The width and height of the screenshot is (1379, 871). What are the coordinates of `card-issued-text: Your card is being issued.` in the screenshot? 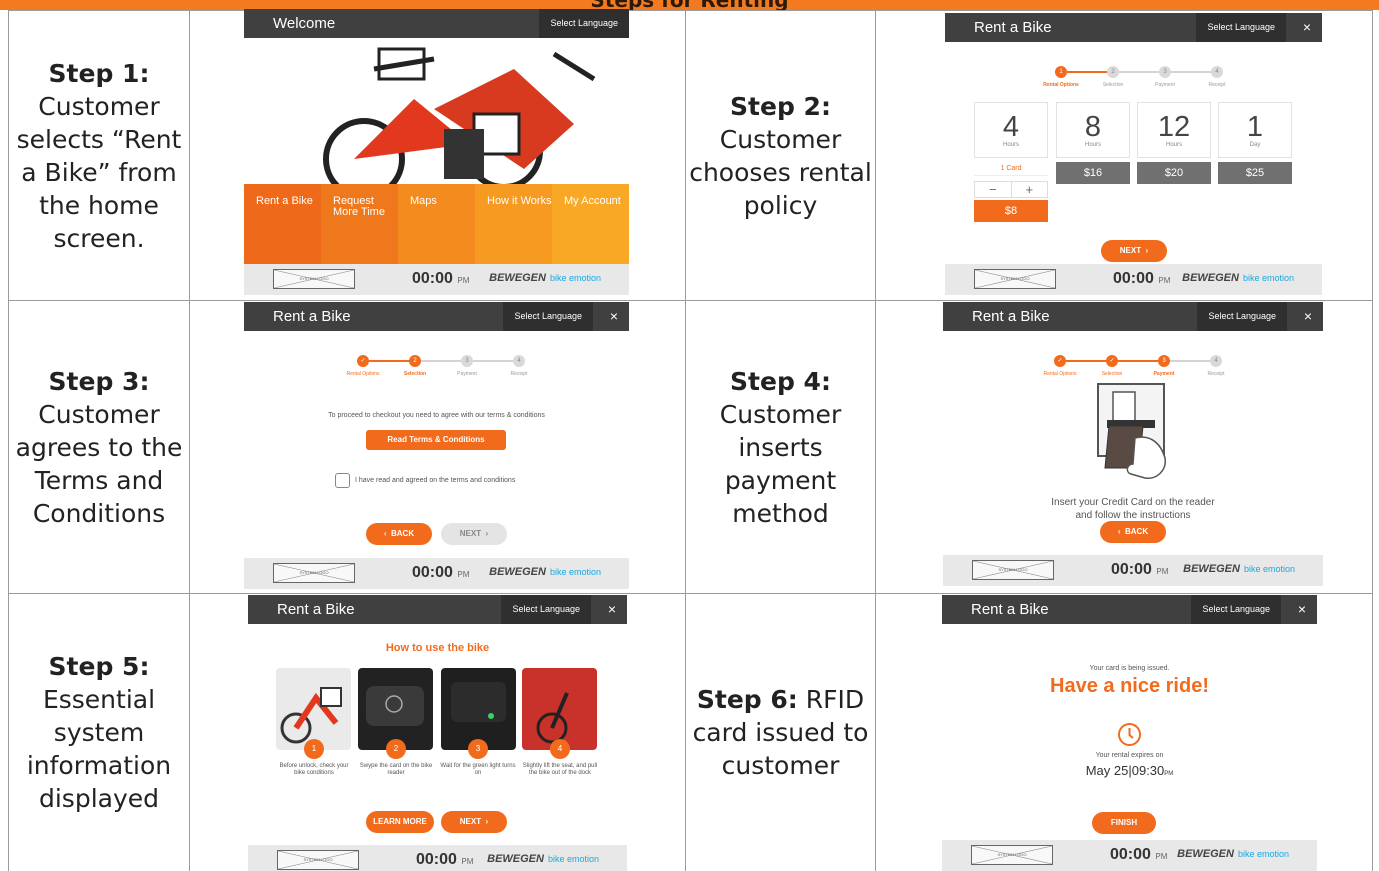 It's located at (1129, 668).